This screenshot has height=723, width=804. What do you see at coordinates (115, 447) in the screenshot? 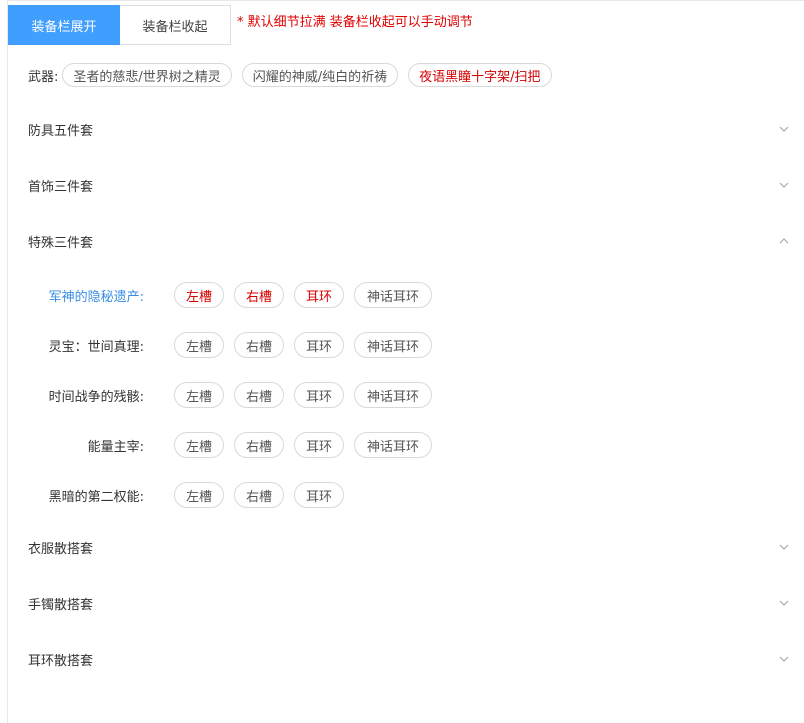
I see `set-label: 能量主宰:` at bounding box center [115, 447].